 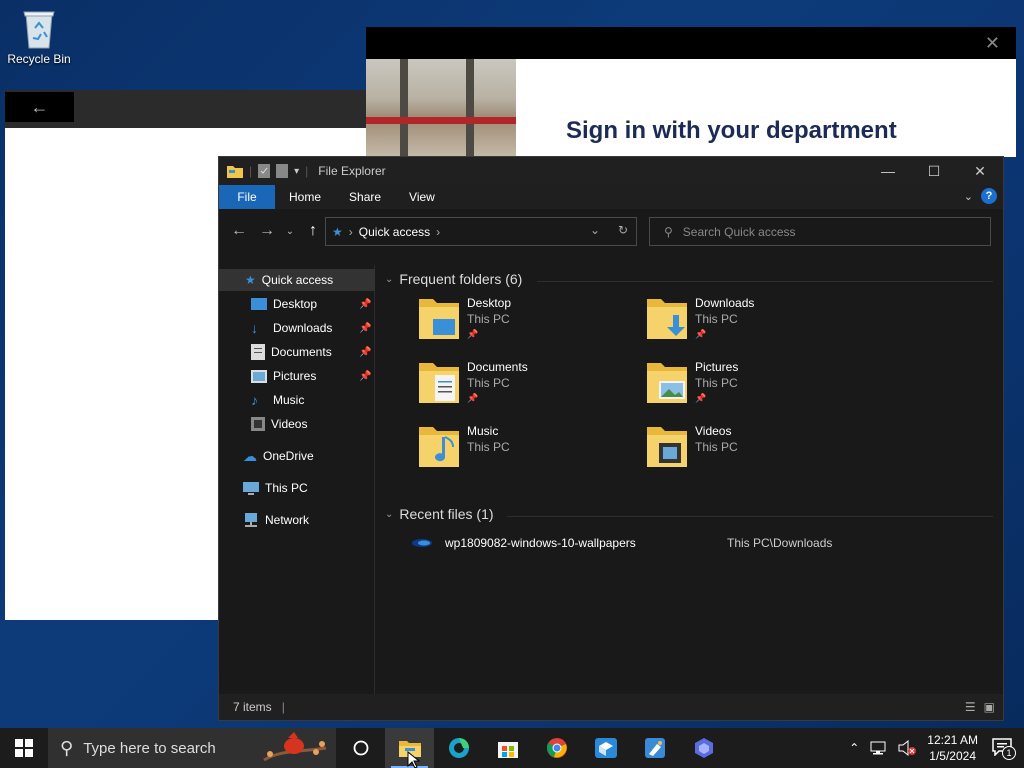 I want to click on taskbar-app-blue-box, so click(x=605, y=748).